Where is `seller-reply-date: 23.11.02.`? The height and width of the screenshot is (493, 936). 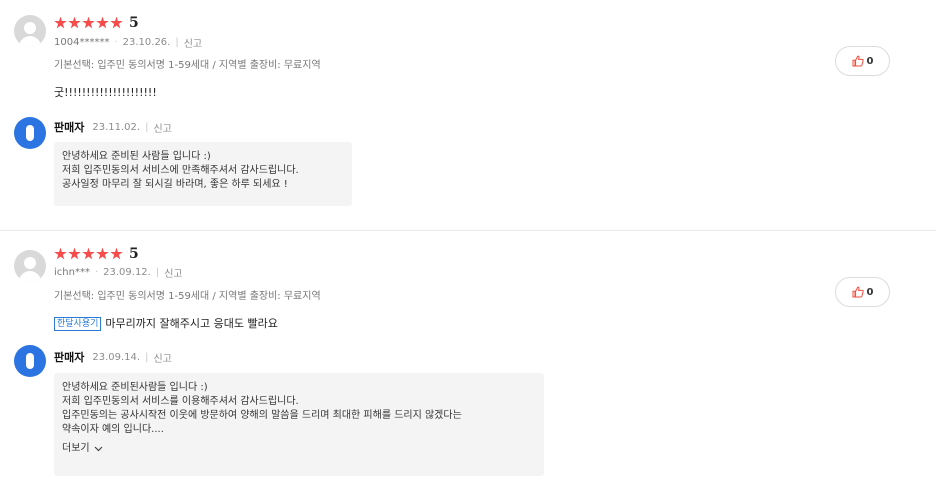
seller-reply-date: 23.11.02. is located at coordinates (116, 127).